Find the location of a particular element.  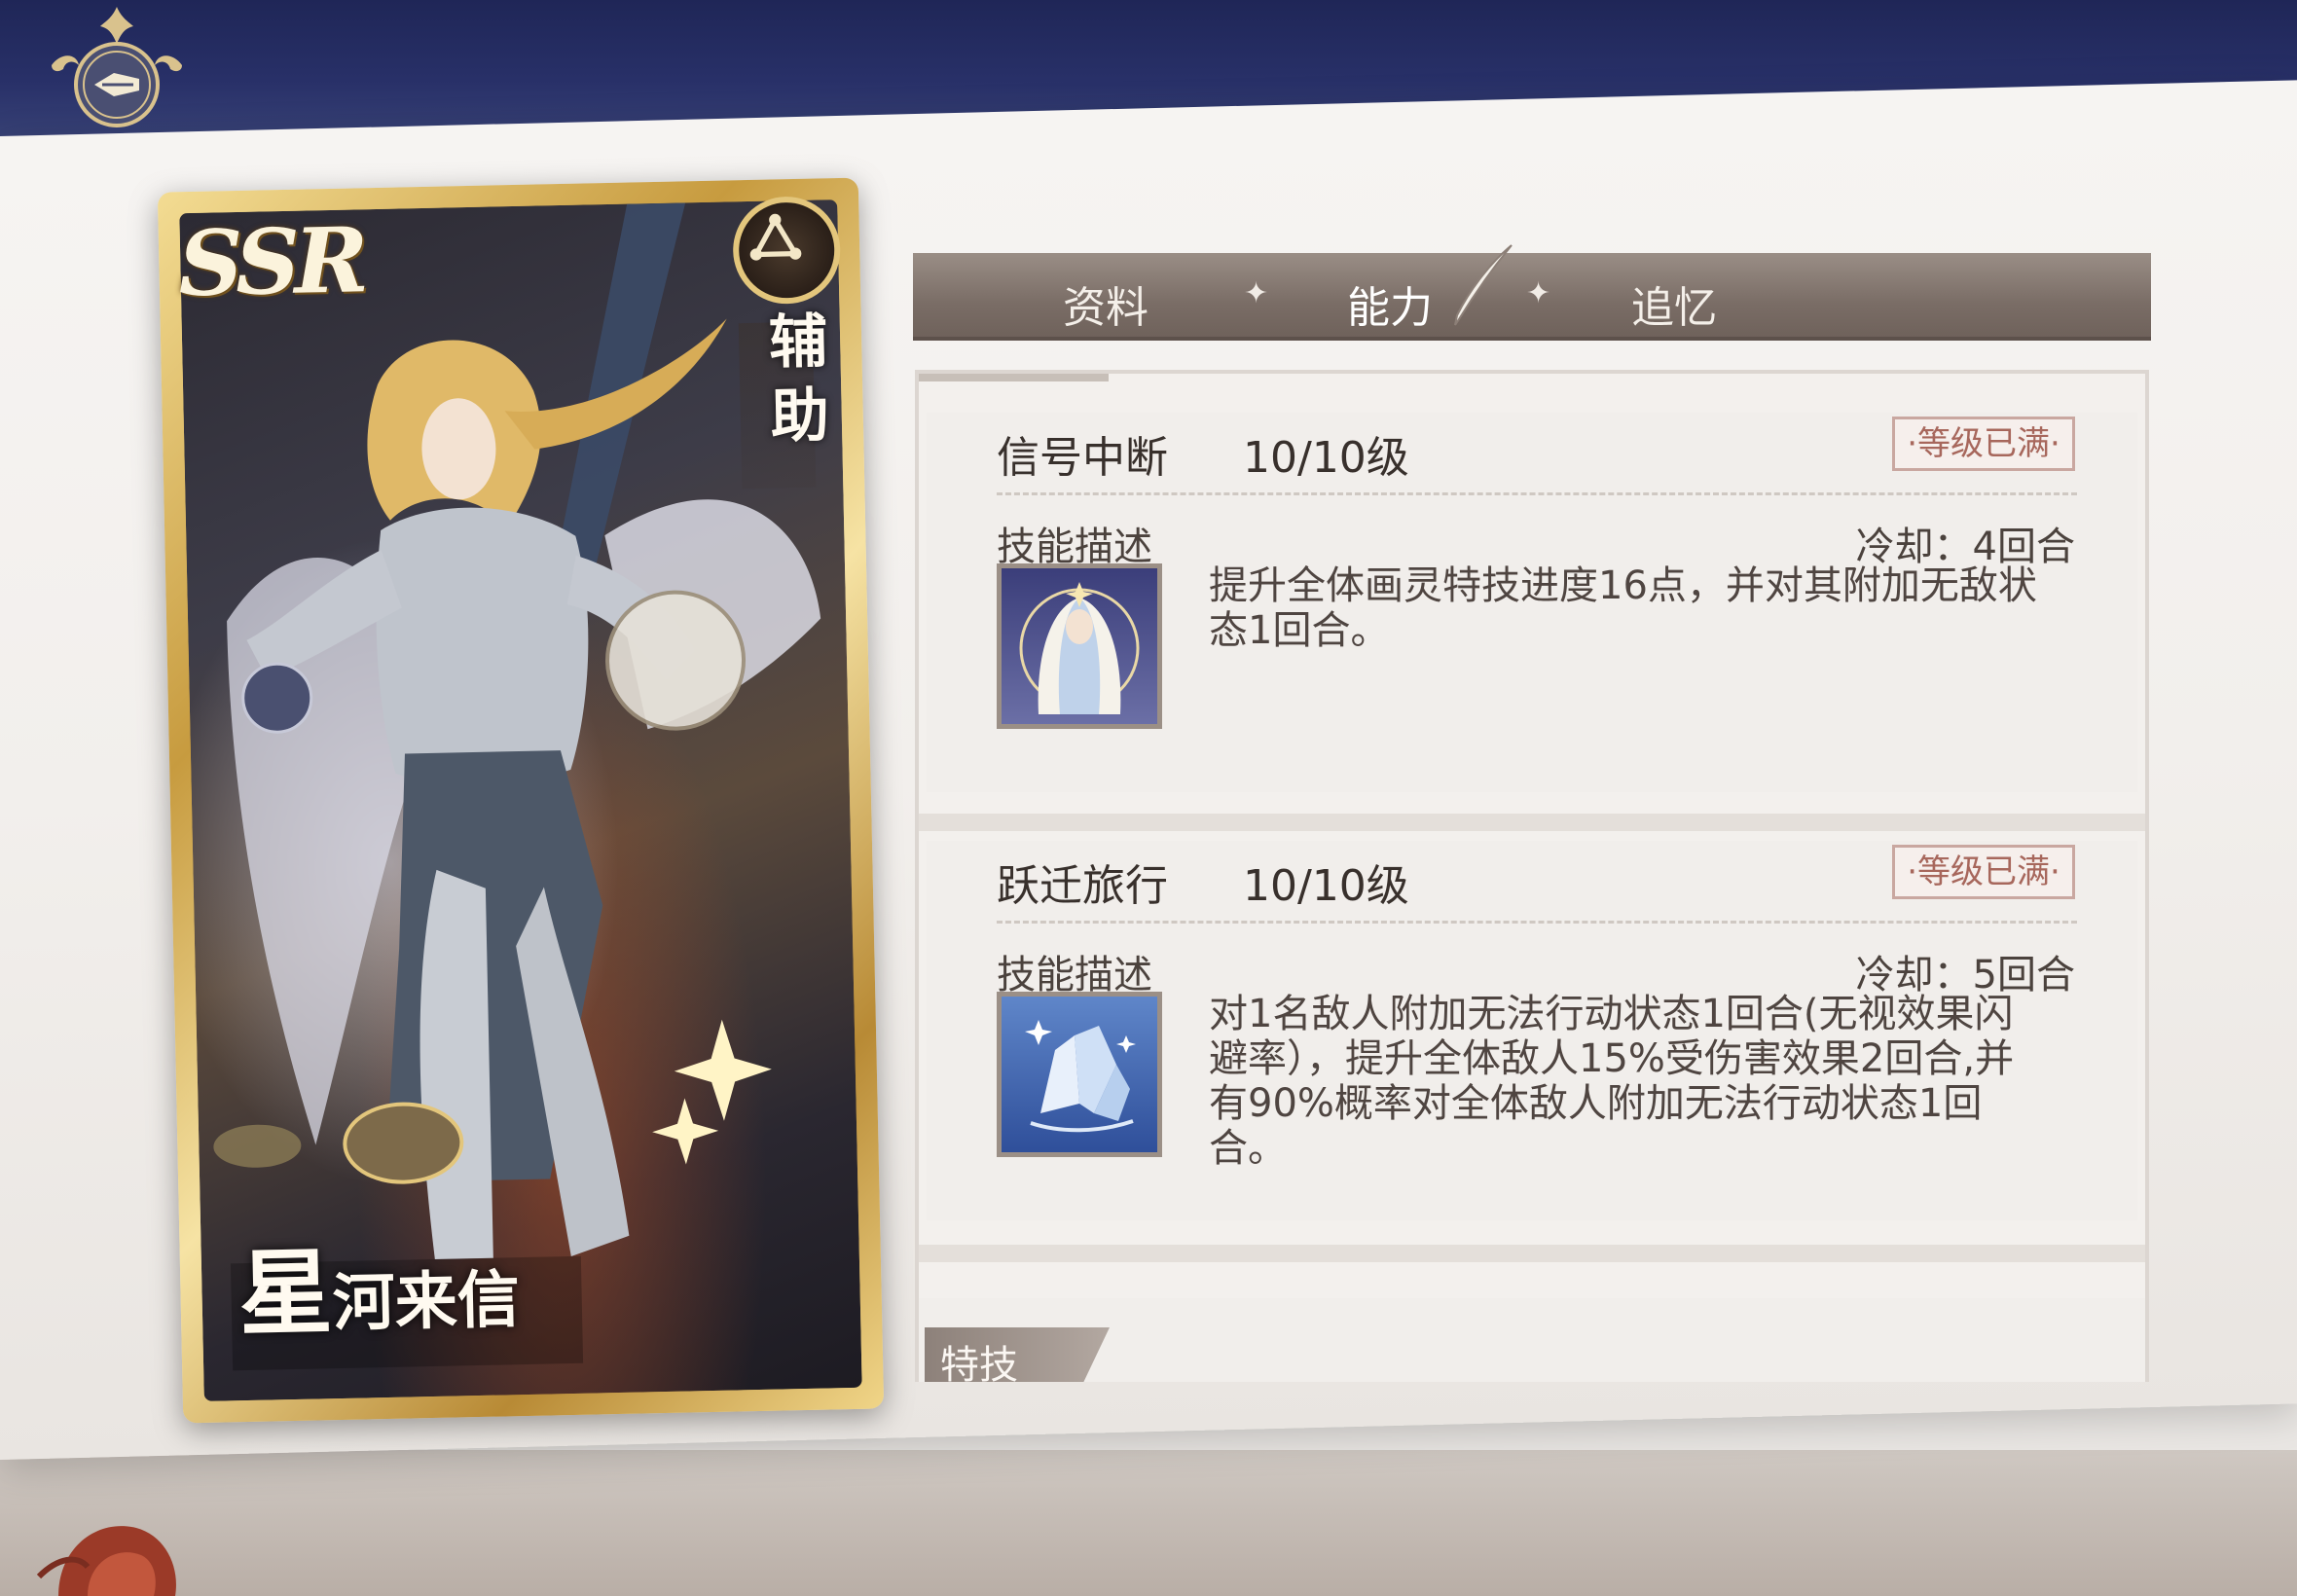

rarity-badge: SSR is located at coordinates (270, 262).